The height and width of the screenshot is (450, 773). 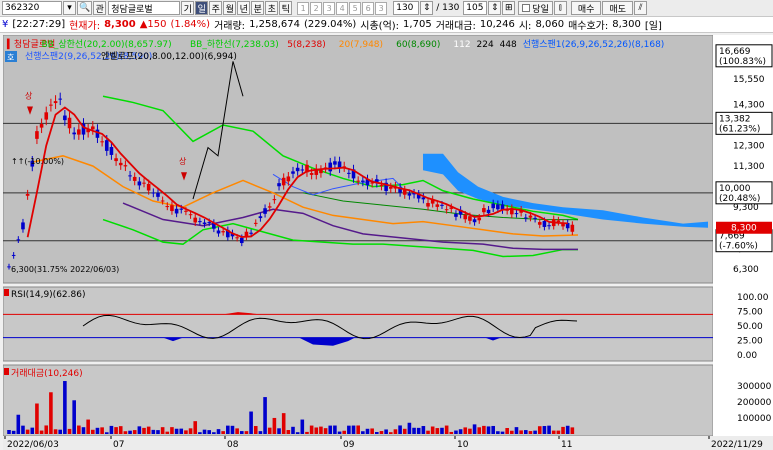 I want to click on period-tab: 분, so click(x=258, y=8).